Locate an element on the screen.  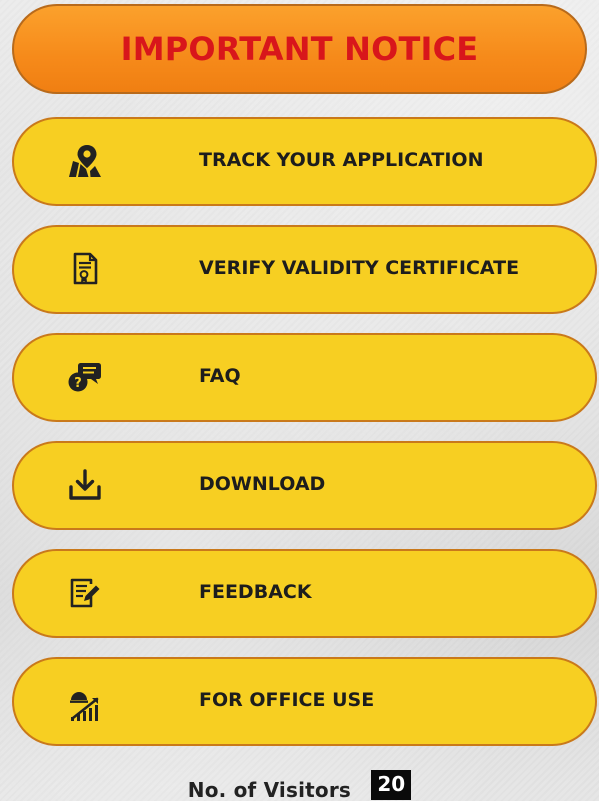
visitor-counter: No. of Visitors 20 is located at coordinates (299, 785).